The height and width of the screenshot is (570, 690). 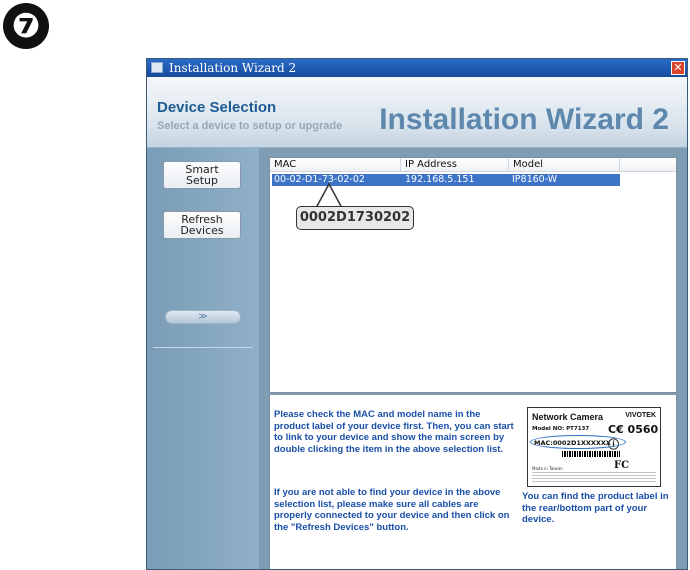 What do you see at coordinates (26, 26) in the screenshot?
I see `step-number-badge: ❼` at bounding box center [26, 26].